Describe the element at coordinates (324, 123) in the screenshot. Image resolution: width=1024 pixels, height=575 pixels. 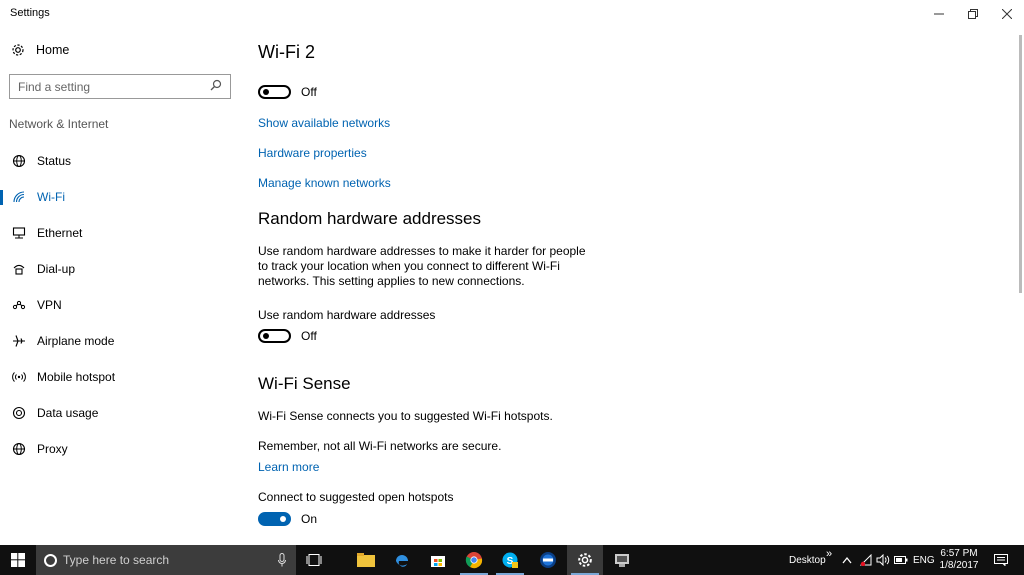
I see `show-available-networks-link: Show available networks` at that location.